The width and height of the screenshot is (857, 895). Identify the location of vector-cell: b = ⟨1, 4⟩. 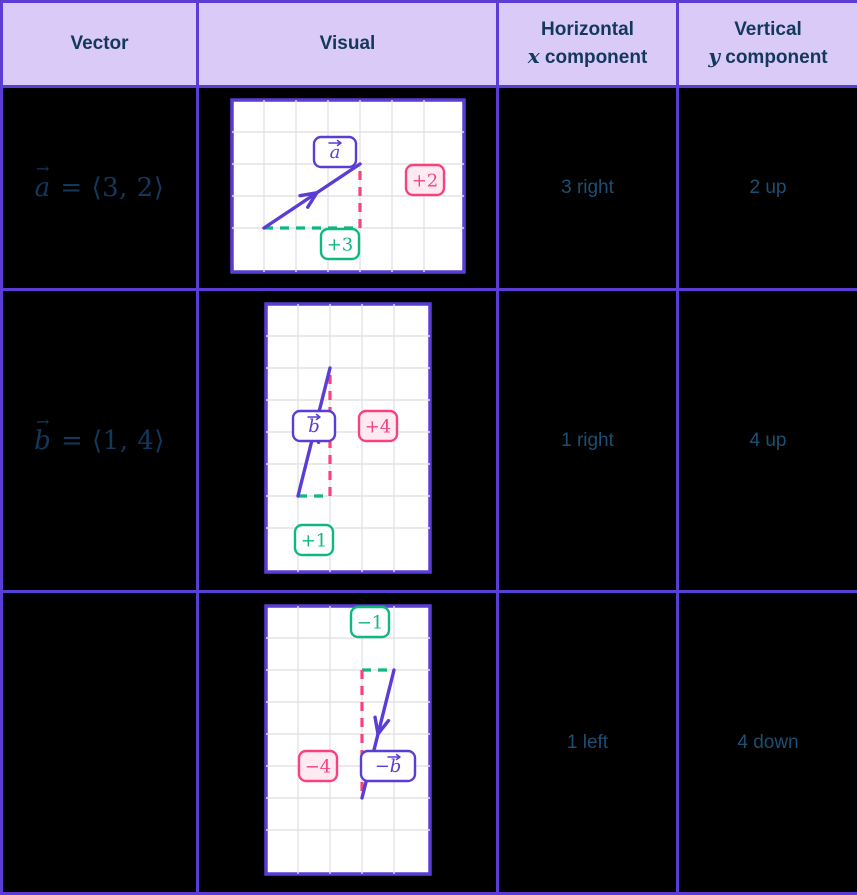
(99, 440).